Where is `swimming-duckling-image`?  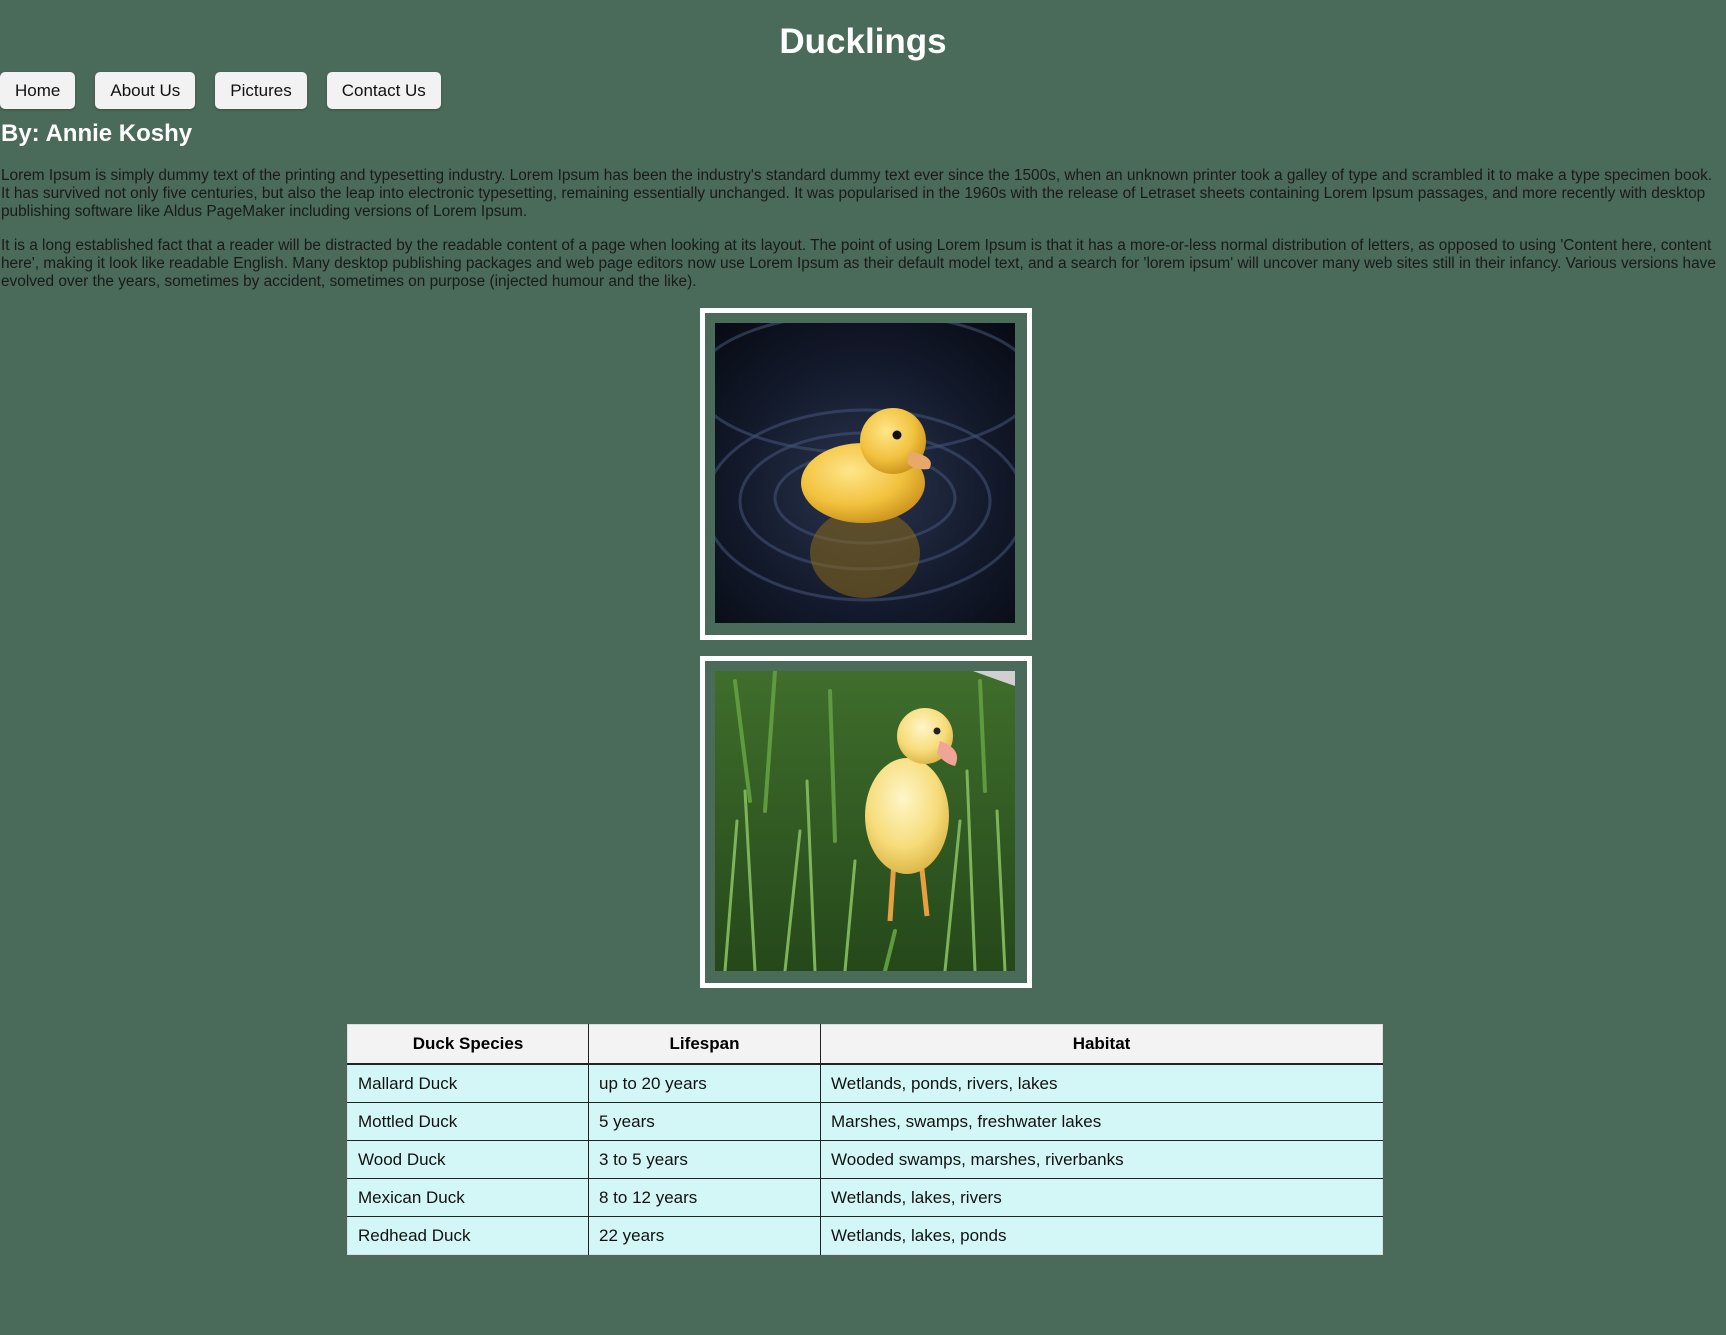
swimming-duckling-image is located at coordinates (865, 473).